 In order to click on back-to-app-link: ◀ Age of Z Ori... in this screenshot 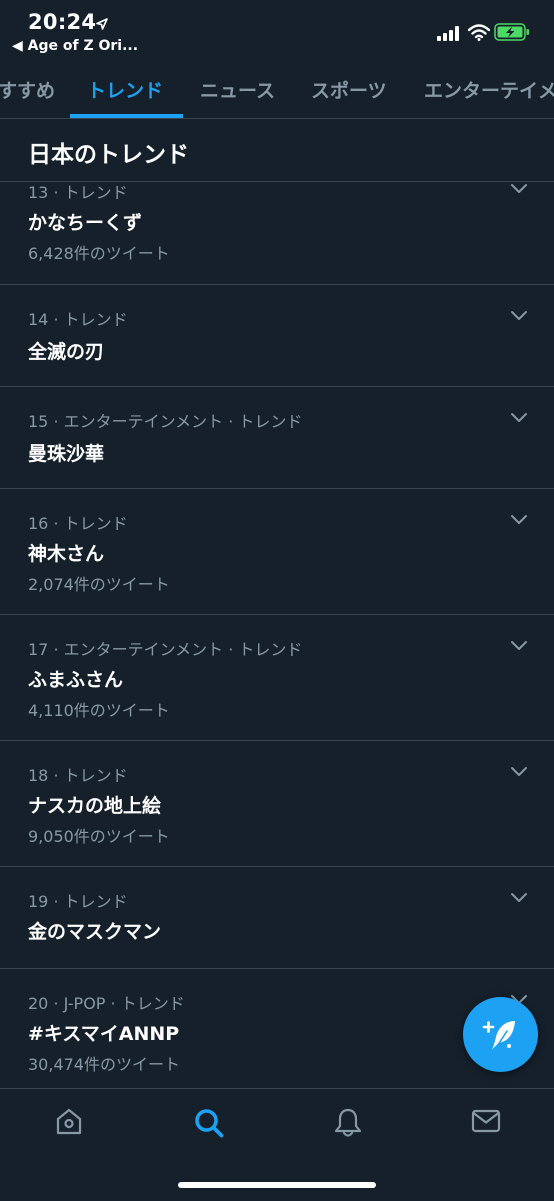, I will do `click(75, 46)`.